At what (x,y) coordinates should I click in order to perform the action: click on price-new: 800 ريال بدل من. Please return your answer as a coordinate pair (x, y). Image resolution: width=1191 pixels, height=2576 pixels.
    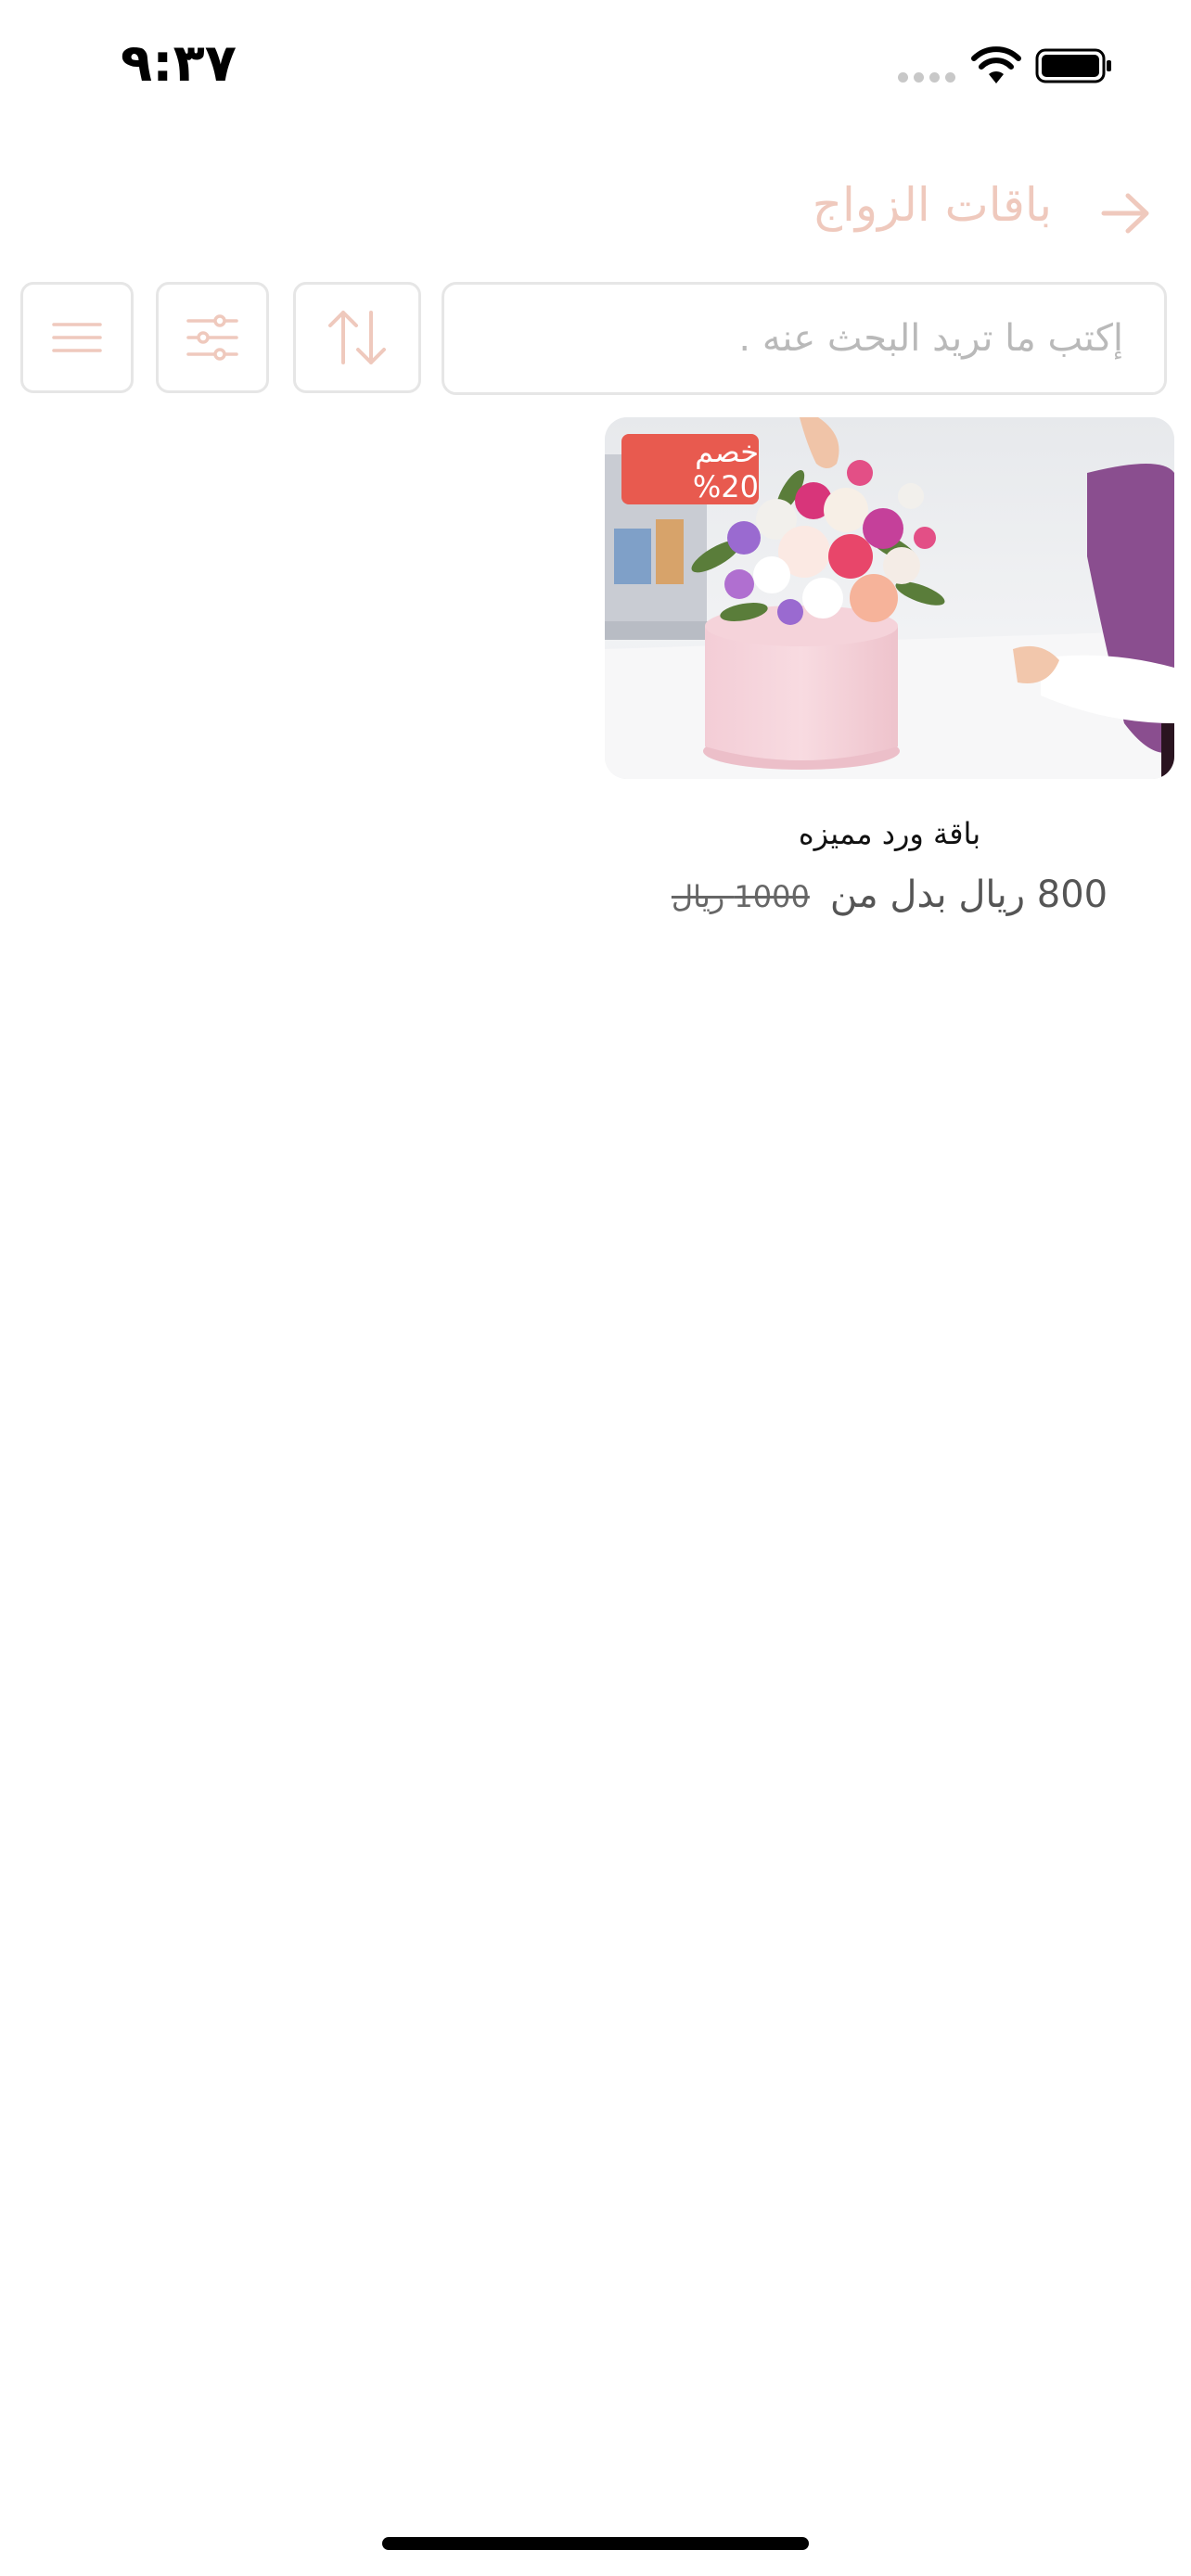
    Looking at the image, I should click on (969, 895).